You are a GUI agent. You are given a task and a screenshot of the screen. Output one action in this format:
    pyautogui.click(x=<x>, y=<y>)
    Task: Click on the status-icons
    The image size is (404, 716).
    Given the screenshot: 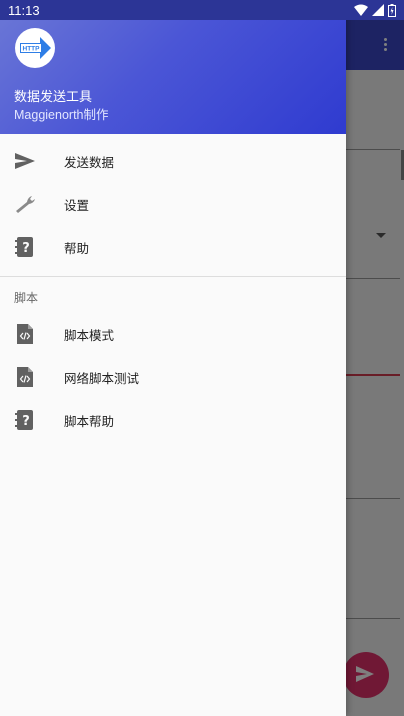 What is the action you would take?
    pyautogui.click(x=375, y=10)
    